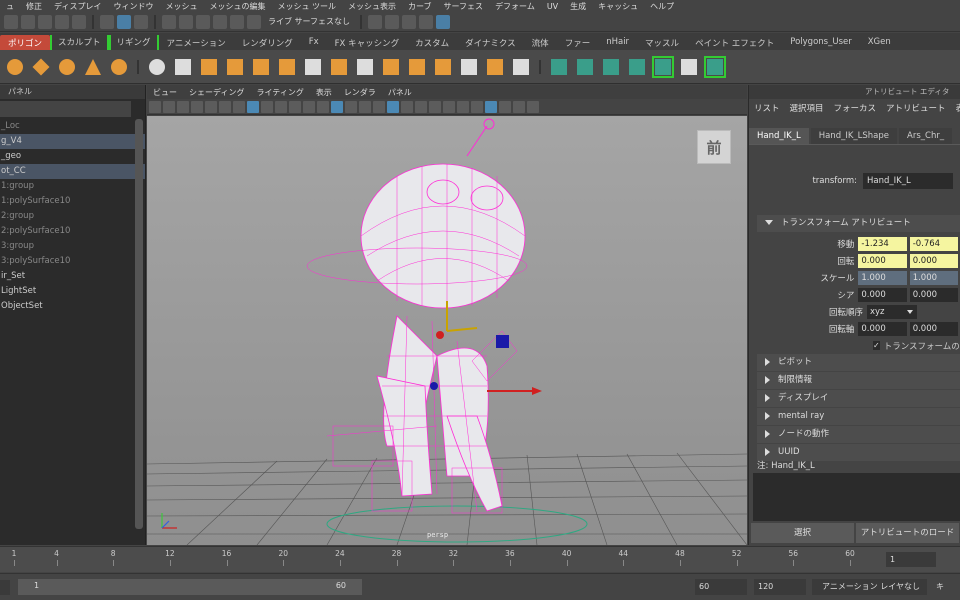  Describe the element at coordinates (235, 67) in the screenshot. I see `smooth-icon` at that location.